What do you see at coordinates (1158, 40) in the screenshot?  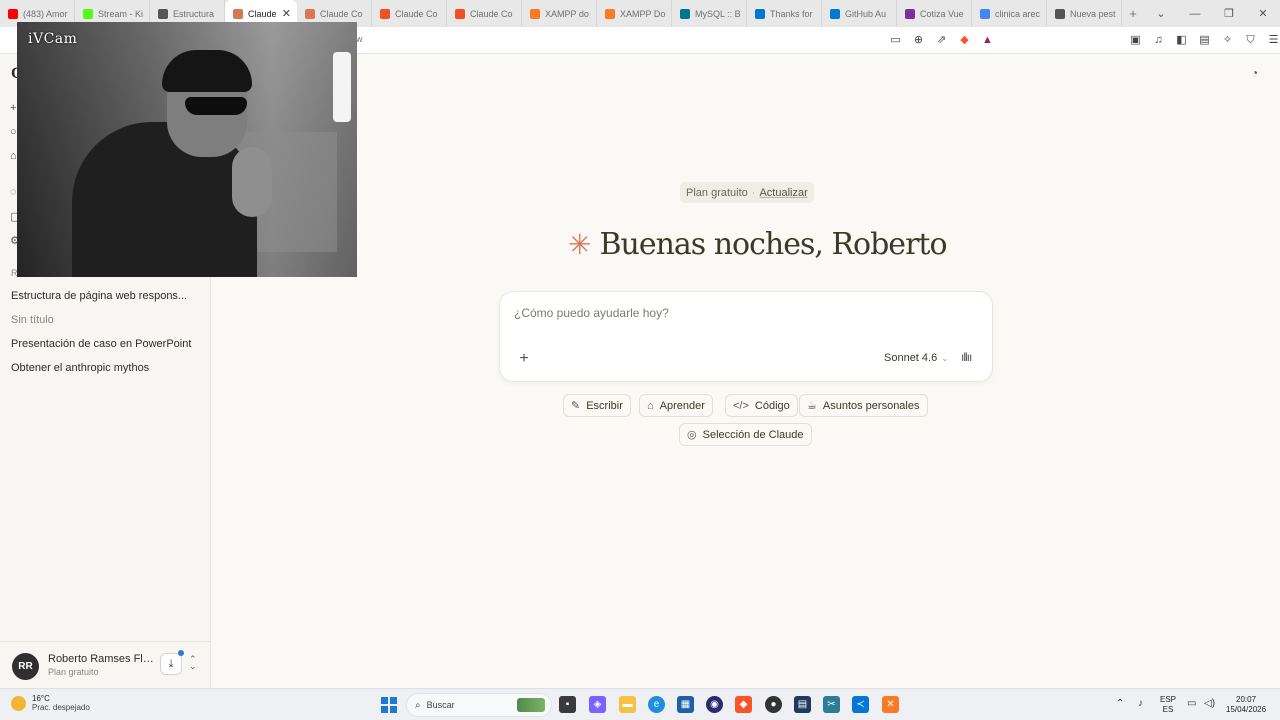 I see `media-icon: ♫` at bounding box center [1158, 40].